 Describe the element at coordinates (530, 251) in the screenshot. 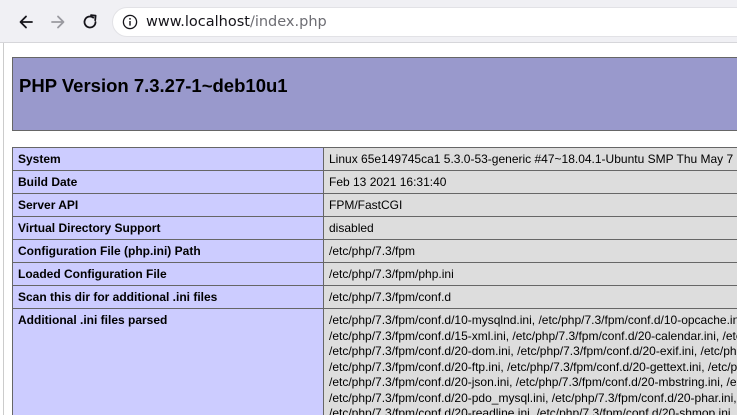

I see `row-value: /etc/php/7.3/fpm` at that location.